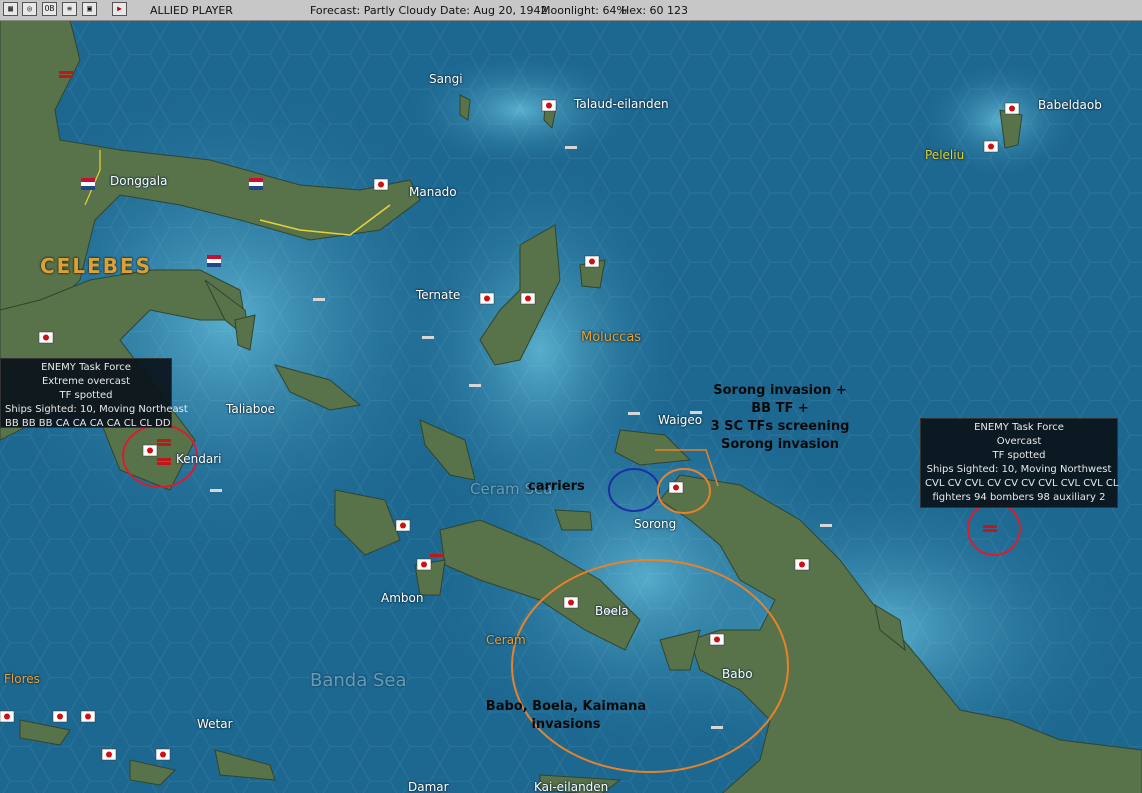  Describe the element at coordinates (556, 486) in the screenshot. I see `annotation-carriers: carriers` at that location.